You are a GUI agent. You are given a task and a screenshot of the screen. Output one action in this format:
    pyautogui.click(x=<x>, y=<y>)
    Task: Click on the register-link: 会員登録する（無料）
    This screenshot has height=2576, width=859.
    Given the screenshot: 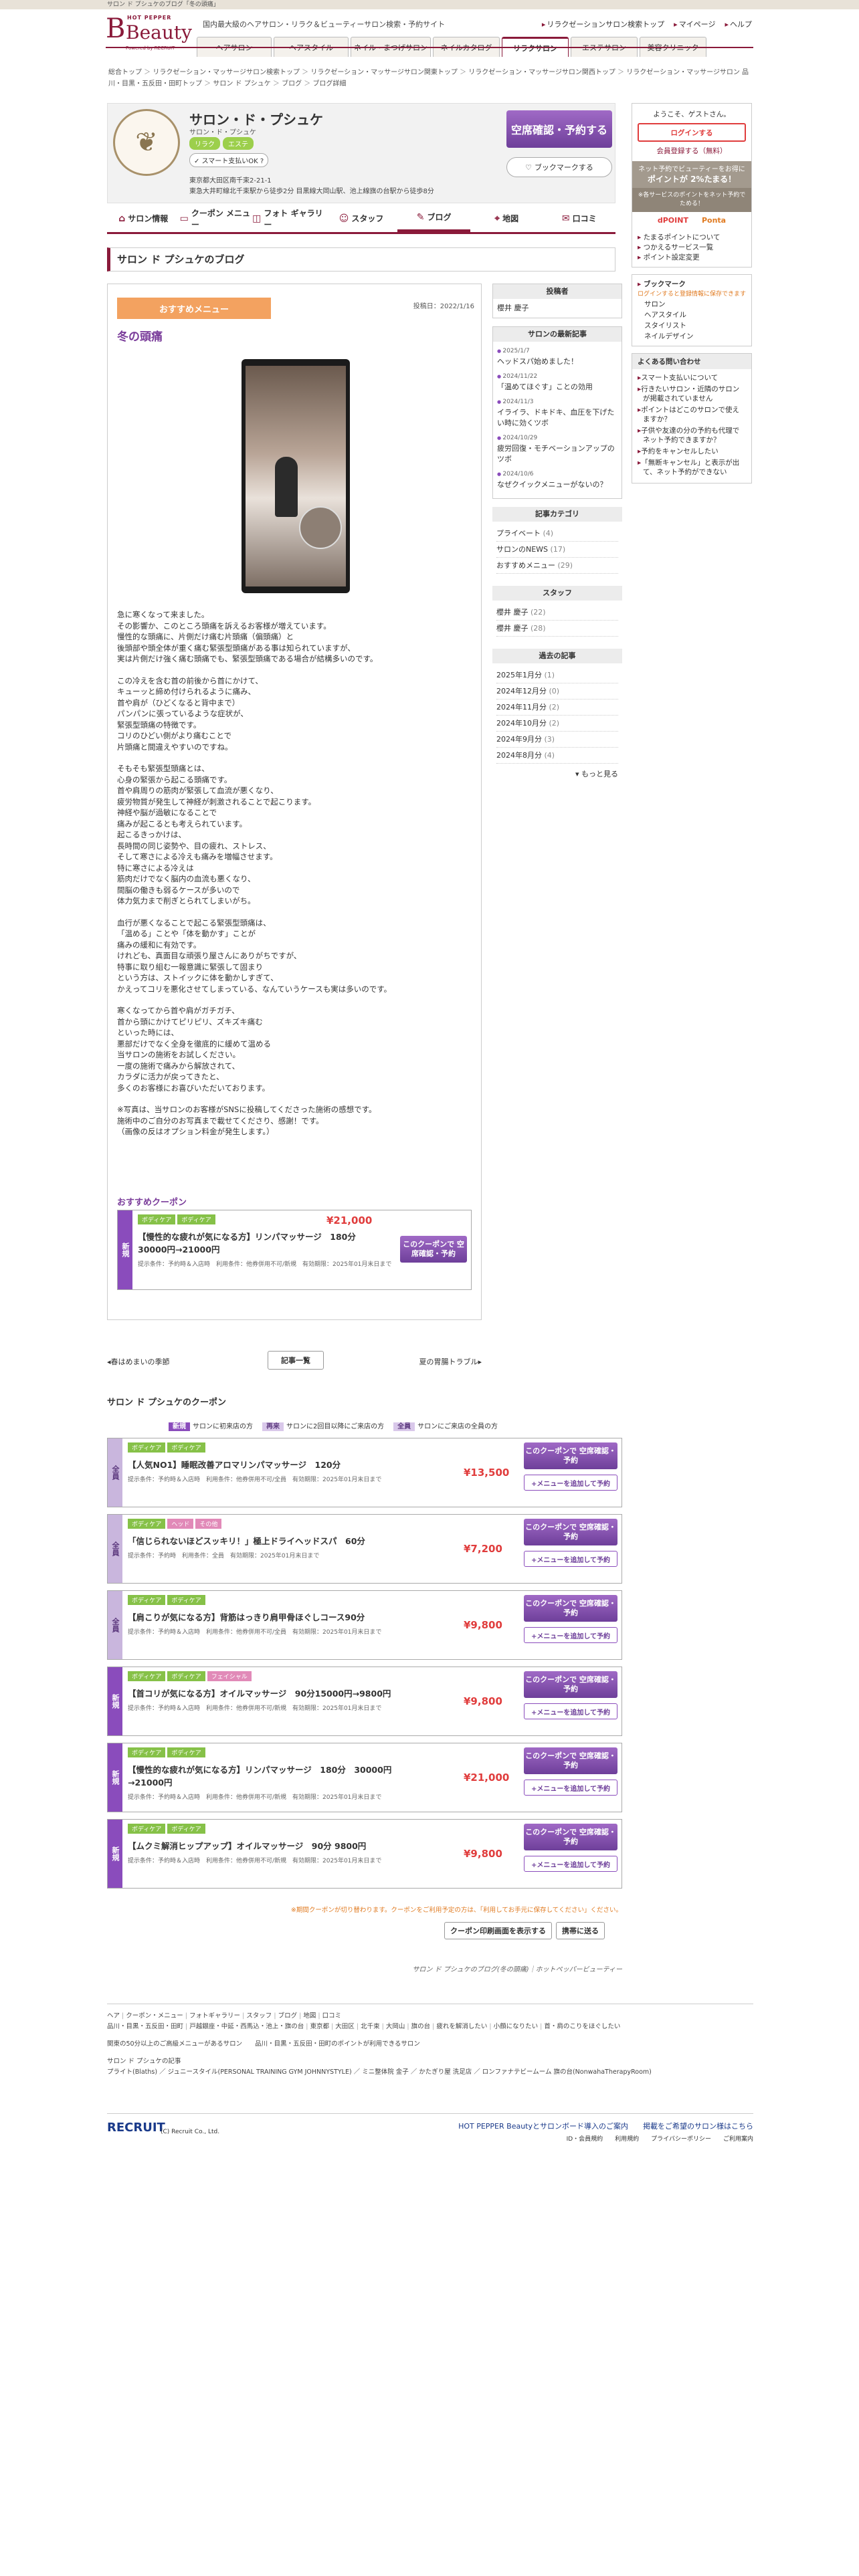 What is the action you would take?
    pyautogui.click(x=692, y=151)
    